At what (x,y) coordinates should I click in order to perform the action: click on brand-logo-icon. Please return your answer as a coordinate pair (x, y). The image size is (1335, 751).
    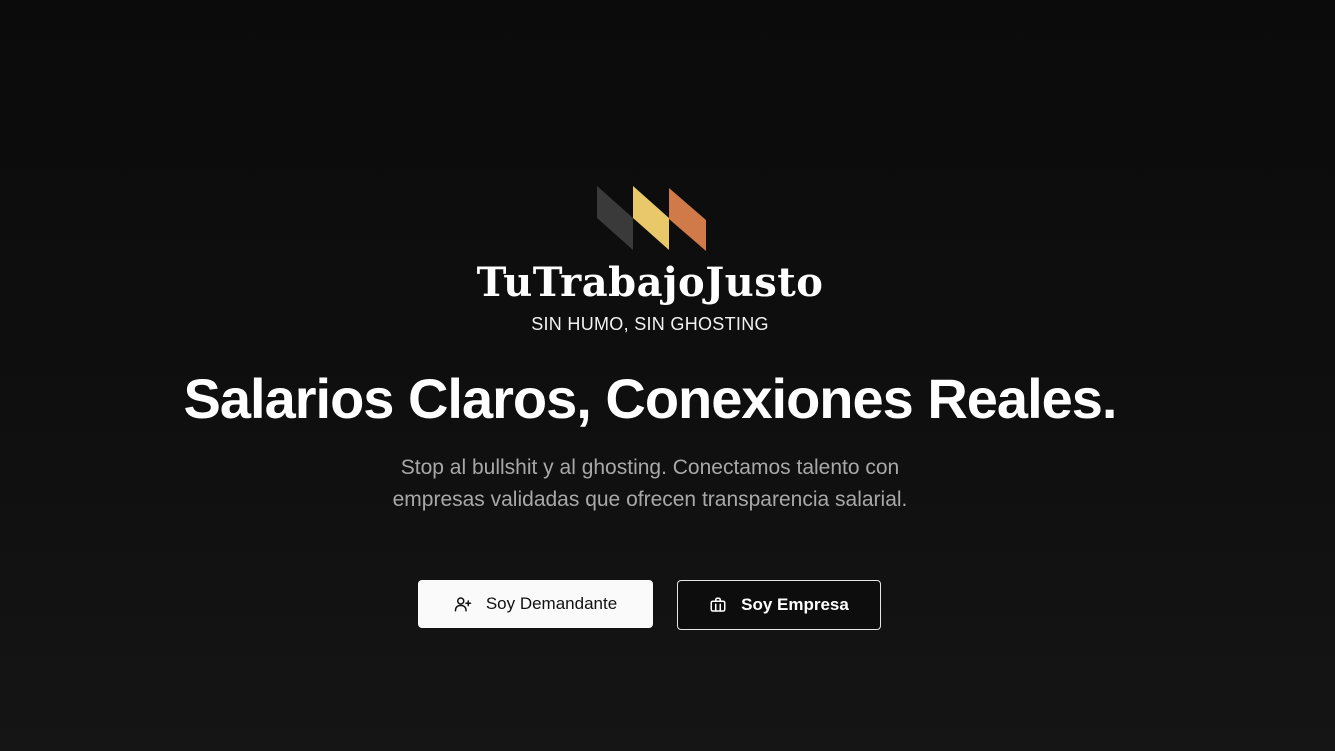
    Looking at the image, I should click on (651, 218).